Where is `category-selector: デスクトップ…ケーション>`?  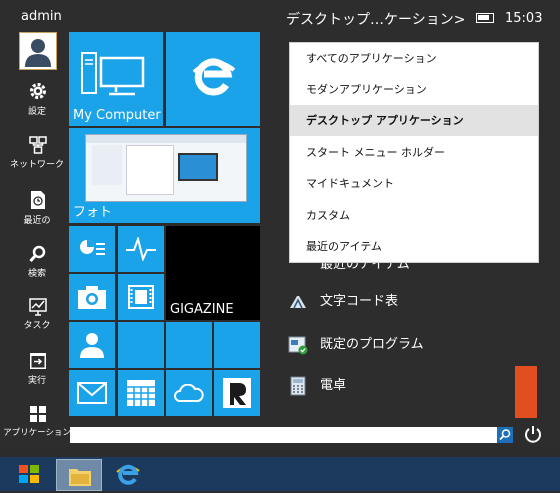 category-selector: デスクトップ…ケーション> is located at coordinates (375, 19).